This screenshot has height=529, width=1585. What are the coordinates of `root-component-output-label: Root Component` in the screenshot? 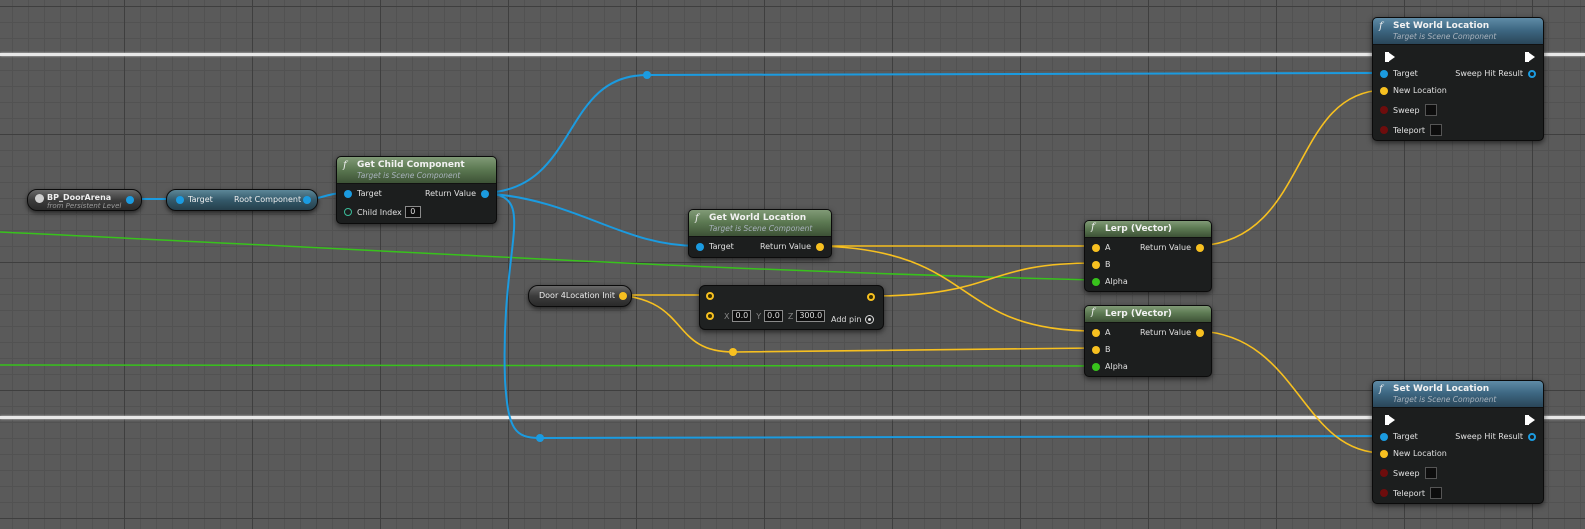 It's located at (268, 199).